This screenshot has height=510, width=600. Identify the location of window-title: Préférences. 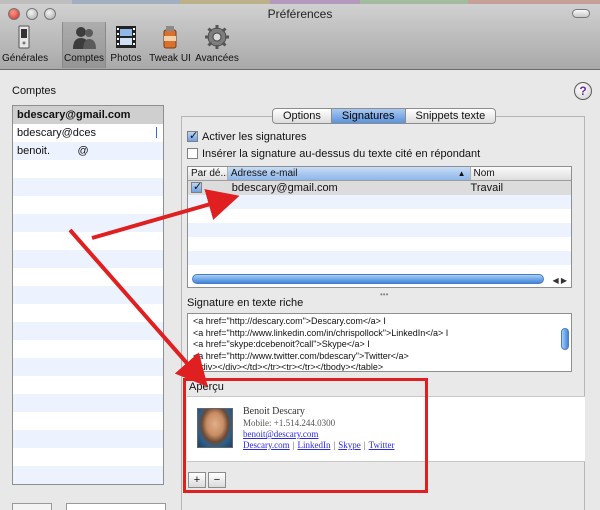
(300, 14).